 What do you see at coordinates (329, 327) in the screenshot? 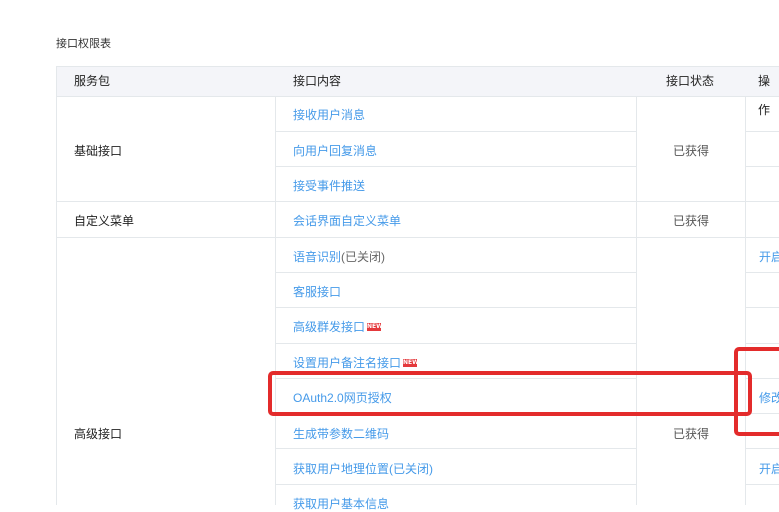
I see `api-link-label: 高级群发接口` at bounding box center [329, 327].